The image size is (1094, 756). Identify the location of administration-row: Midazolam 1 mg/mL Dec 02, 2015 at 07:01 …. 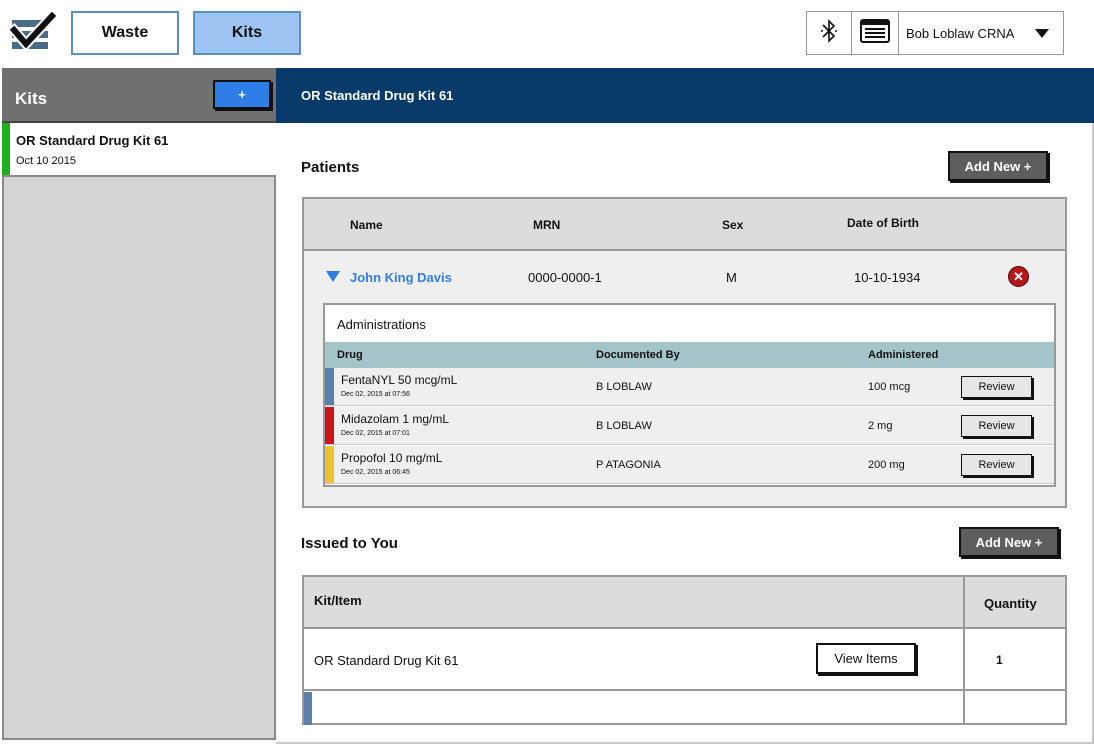
(689, 426).